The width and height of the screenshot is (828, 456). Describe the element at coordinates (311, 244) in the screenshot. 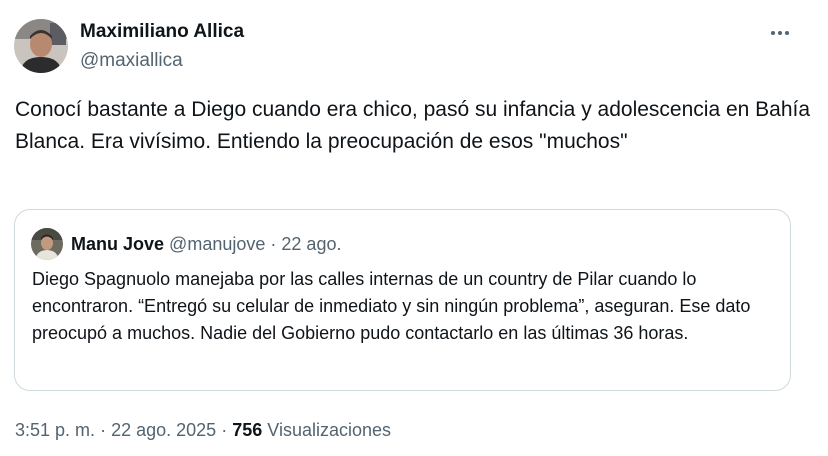

I see `quoted-date: 22 ago.` at that location.